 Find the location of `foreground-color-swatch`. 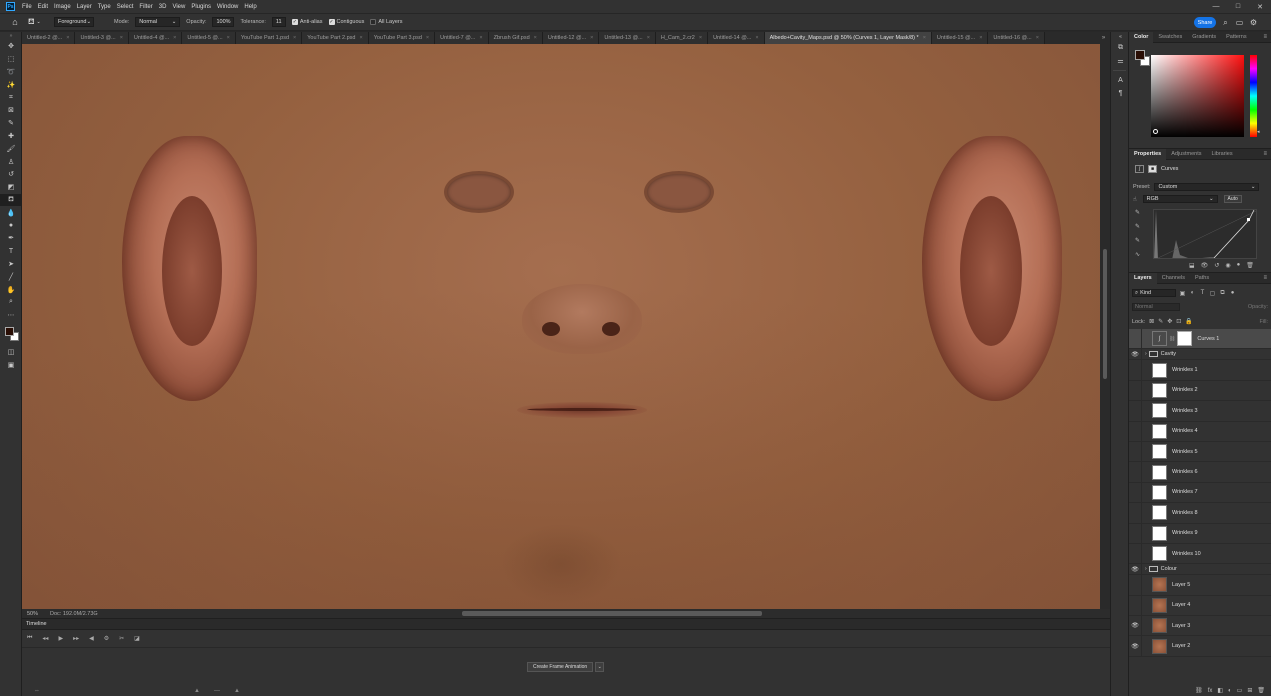

foreground-color-swatch is located at coordinates (1140, 55).